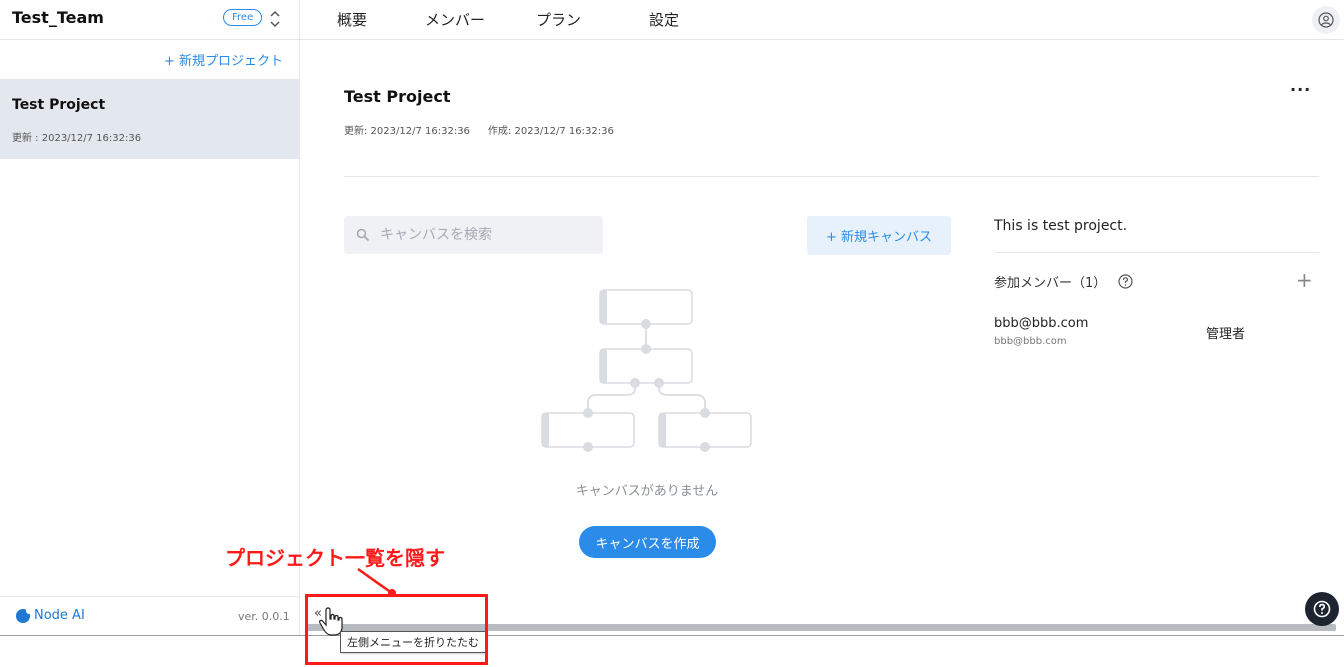 The height and width of the screenshot is (667, 1344). I want to click on project-list-item: Test Project 更新 : 2023/12/7 16:32:36, so click(149, 119).